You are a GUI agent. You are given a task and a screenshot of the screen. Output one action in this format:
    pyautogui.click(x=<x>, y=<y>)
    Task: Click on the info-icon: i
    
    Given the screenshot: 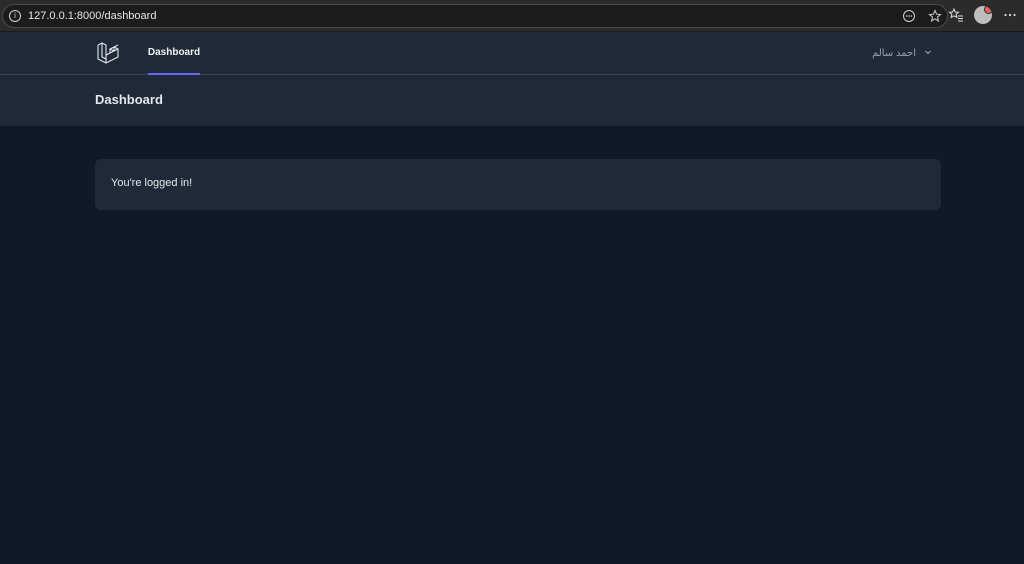 What is the action you would take?
    pyautogui.click(x=15, y=16)
    